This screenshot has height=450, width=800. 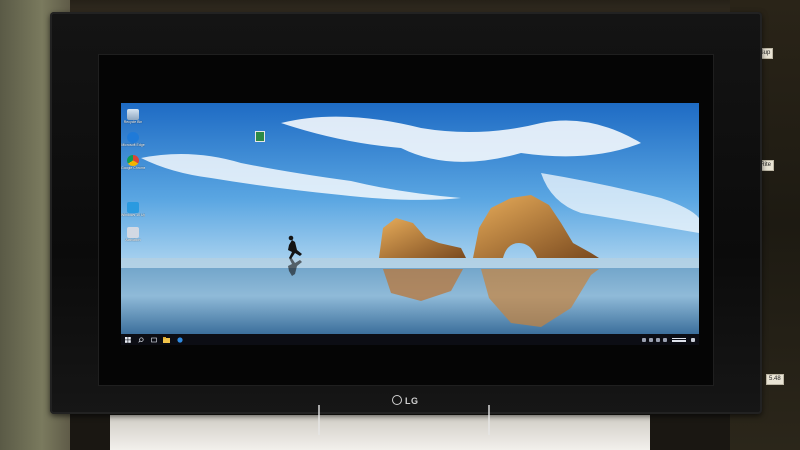 What do you see at coordinates (133, 240) in the screenshot?
I see `desktop-icon-label: Activation` at bounding box center [133, 240].